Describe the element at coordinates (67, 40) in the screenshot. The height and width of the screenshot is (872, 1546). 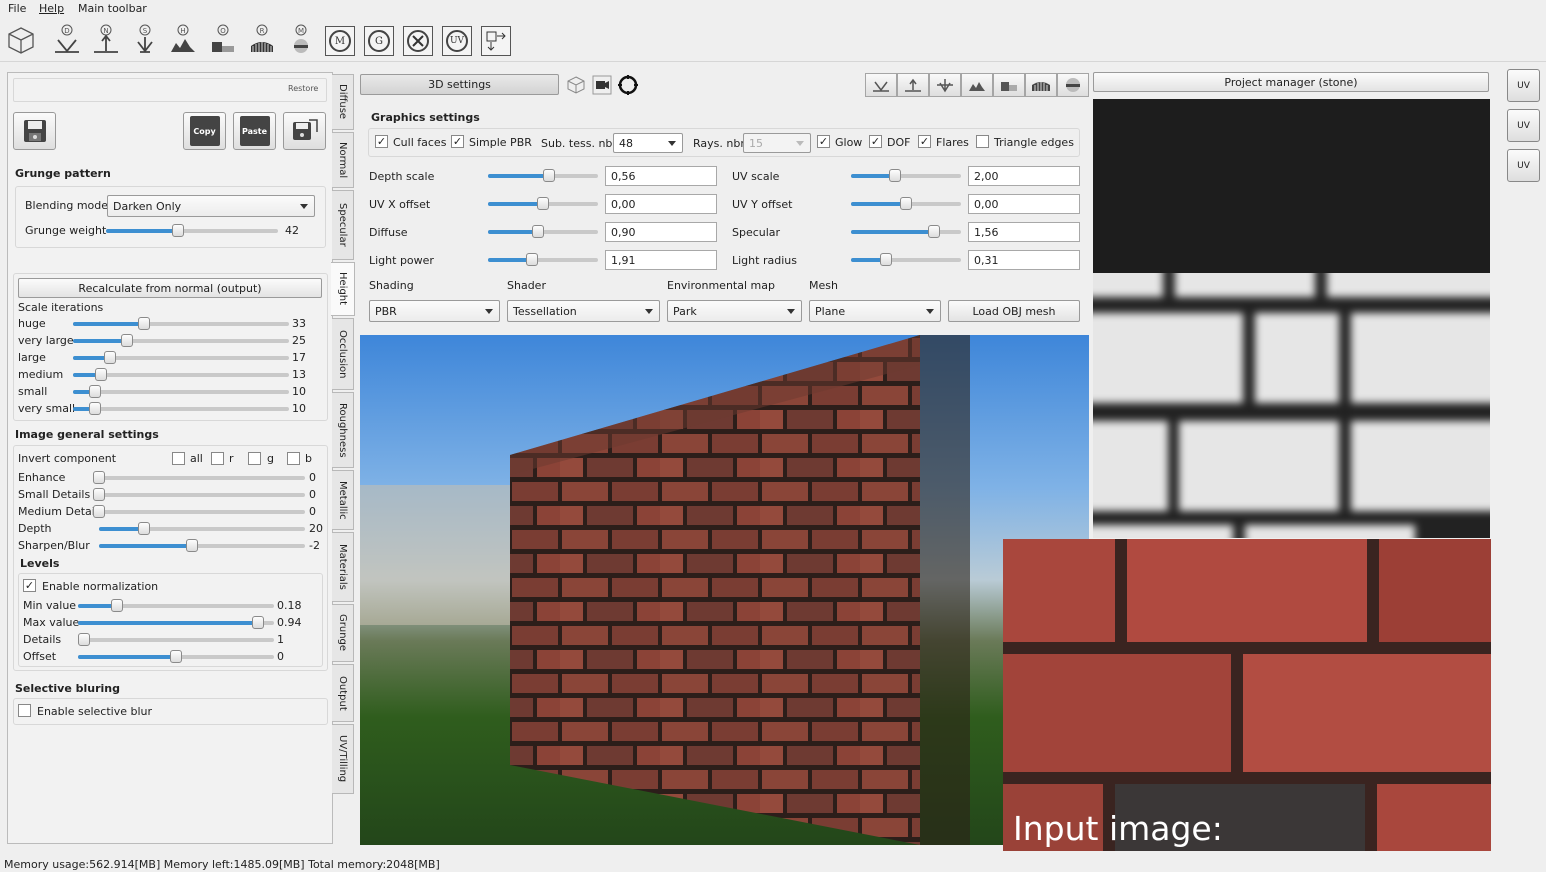
I see `diffuse-icon: D` at that location.